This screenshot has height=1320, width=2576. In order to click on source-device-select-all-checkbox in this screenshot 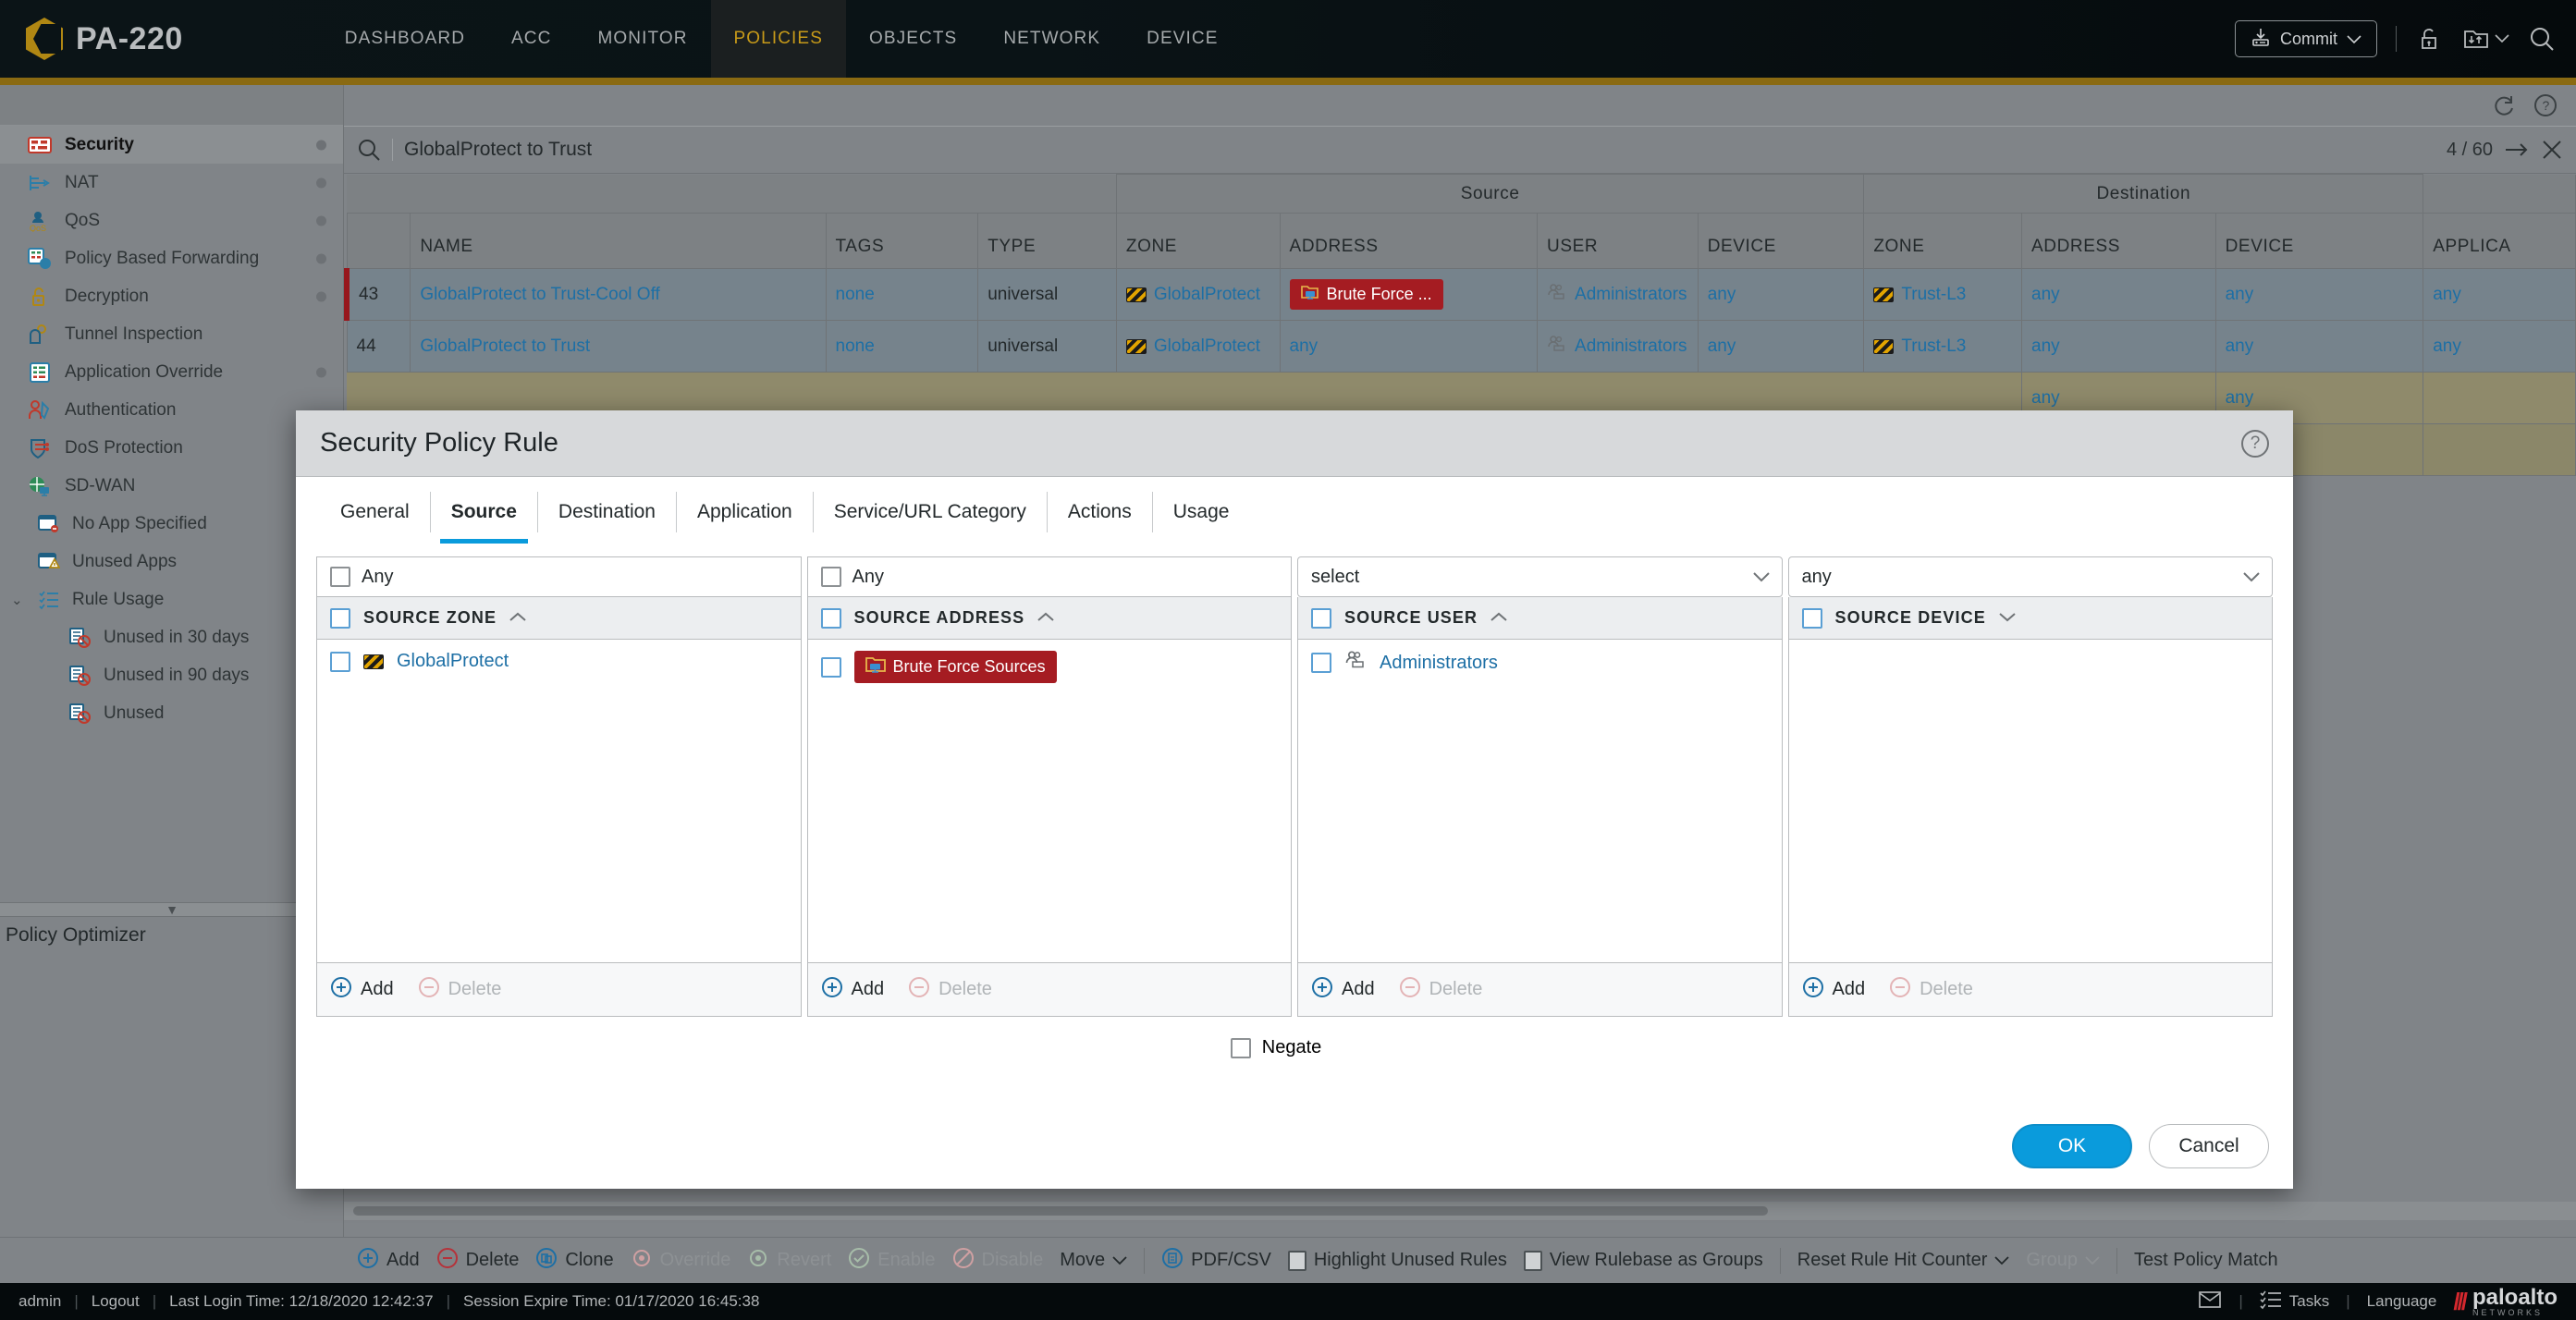, I will do `click(1812, 618)`.